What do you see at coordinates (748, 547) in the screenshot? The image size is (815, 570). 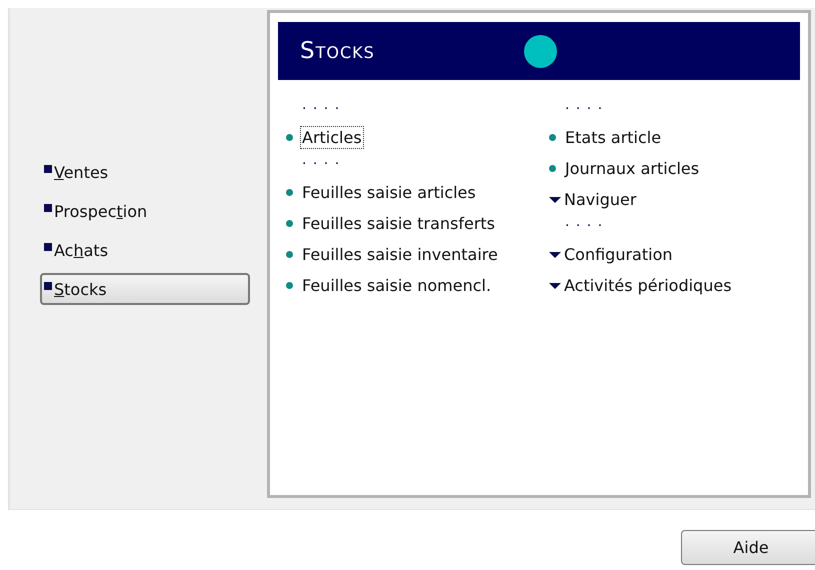 I see `help-button: Aide` at bounding box center [748, 547].